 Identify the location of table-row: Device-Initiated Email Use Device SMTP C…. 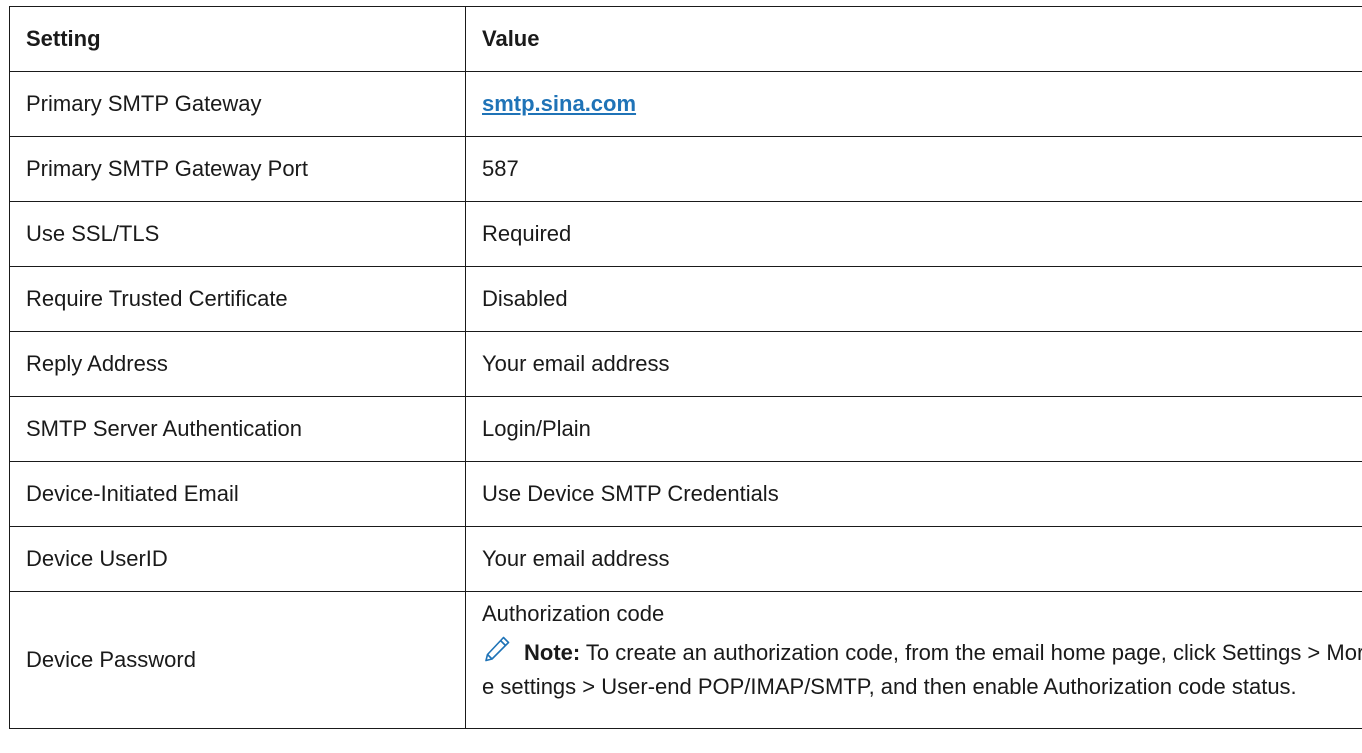
(685, 494).